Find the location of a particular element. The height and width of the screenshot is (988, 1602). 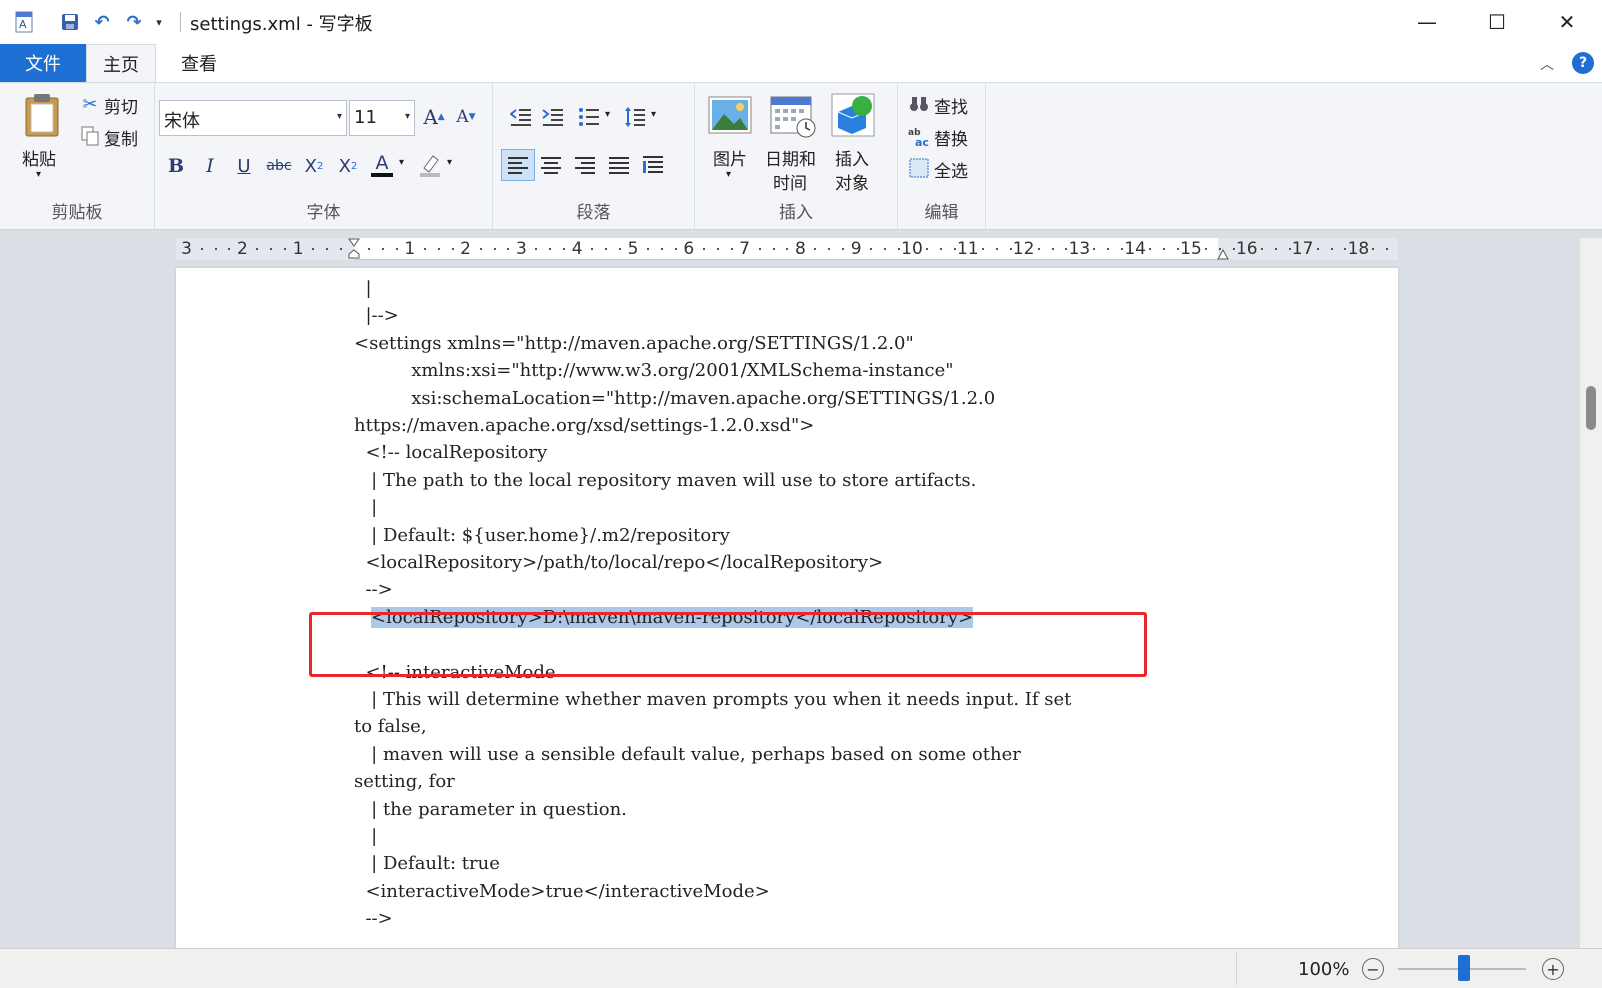

font-color-dropdown-icon: ▾ is located at coordinates (401, 162).